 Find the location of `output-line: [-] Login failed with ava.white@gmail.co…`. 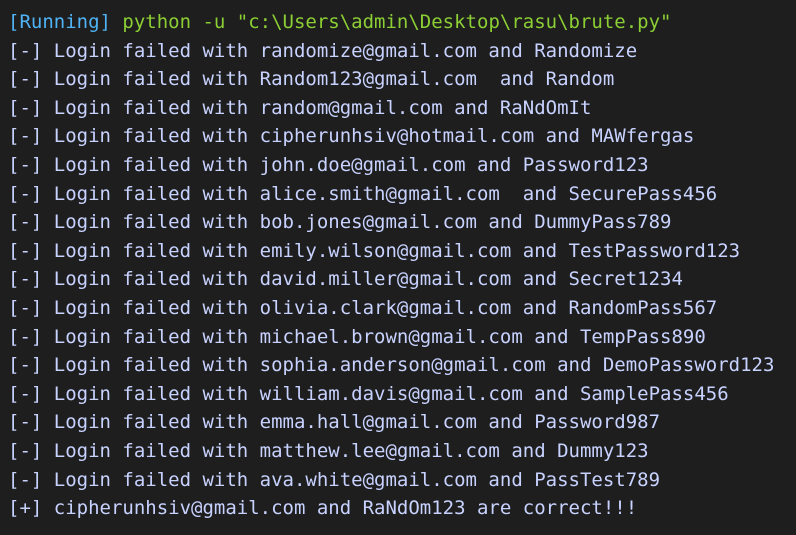

output-line: [-] Login failed with ava.white@gmail.co… is located at coordinates (334, 479).